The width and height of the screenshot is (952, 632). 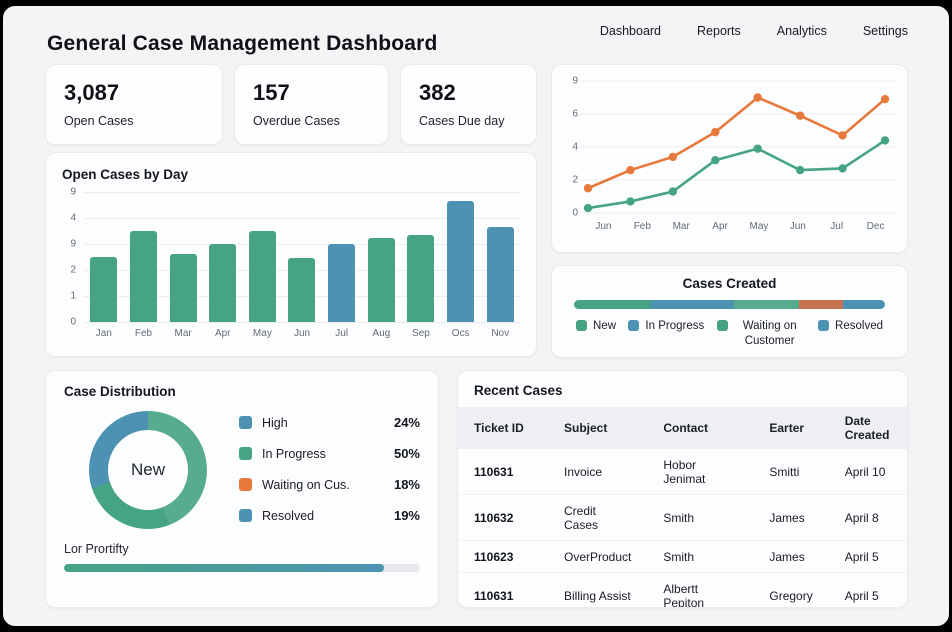 I want to click on table-cell: April 8, so click(x=867, y=517).